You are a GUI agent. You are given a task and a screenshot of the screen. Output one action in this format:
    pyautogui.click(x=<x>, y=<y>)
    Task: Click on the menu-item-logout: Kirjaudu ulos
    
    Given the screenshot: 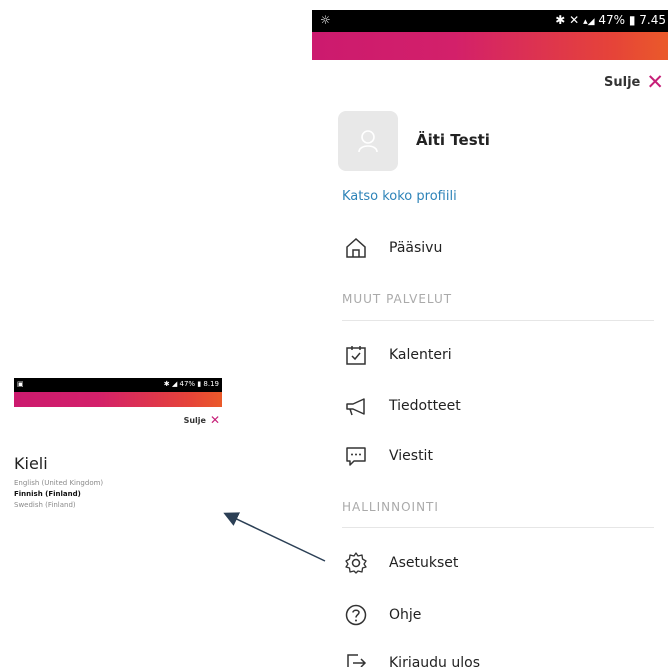 What is the action you would take?
    pyautogui.click(x=411, y=657)
    